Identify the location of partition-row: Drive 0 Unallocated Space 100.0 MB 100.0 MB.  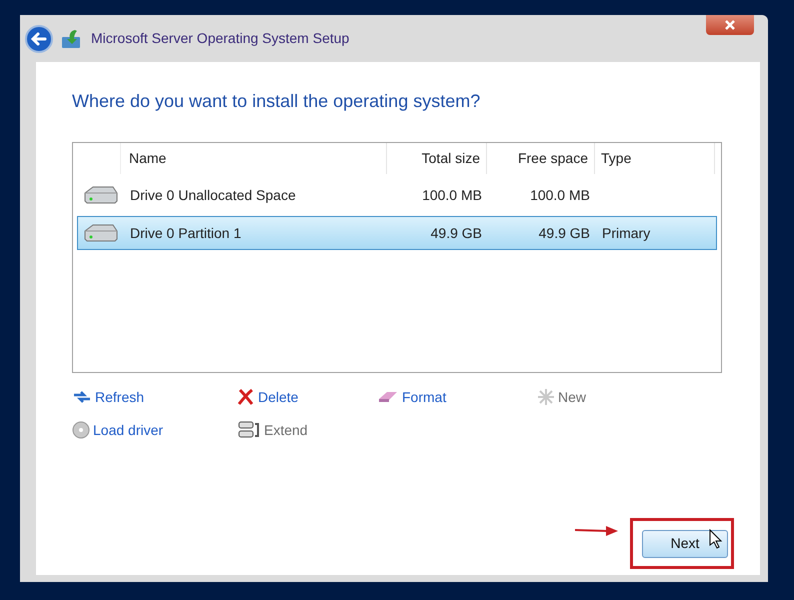
(397, 195).